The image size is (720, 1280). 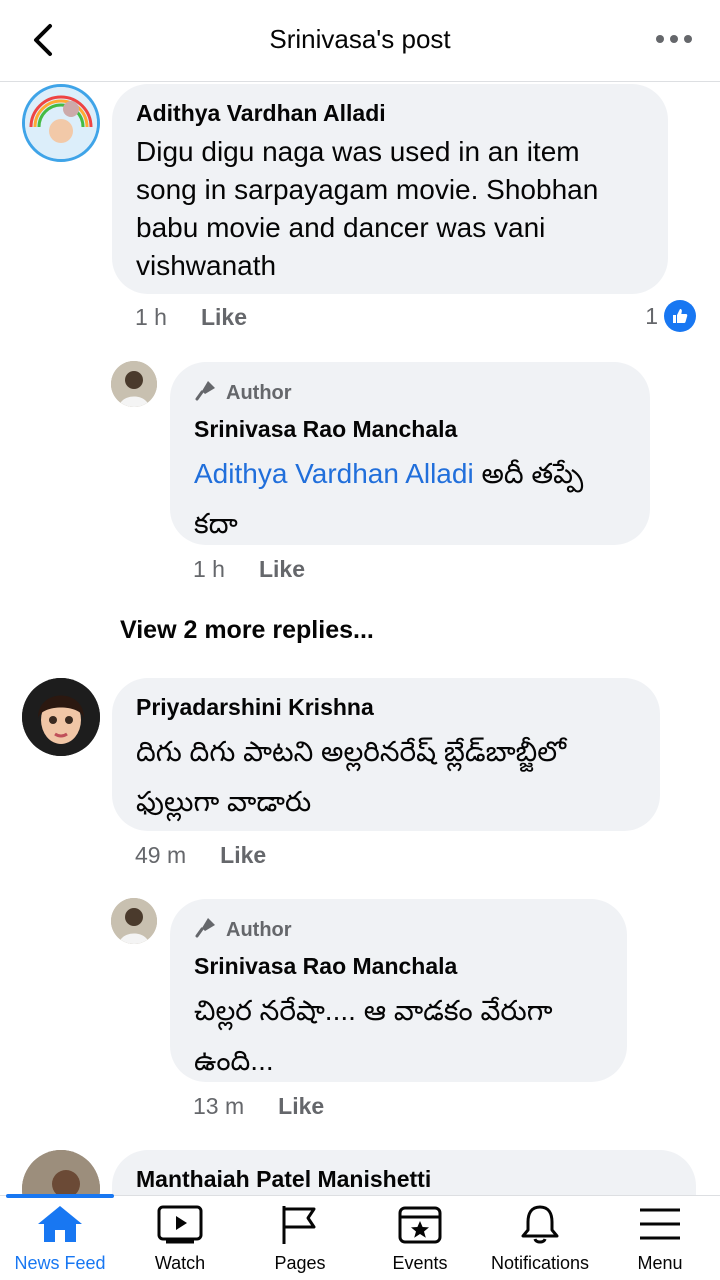 I want to click on tab-label: Menu, so click(x=660, y=1263).